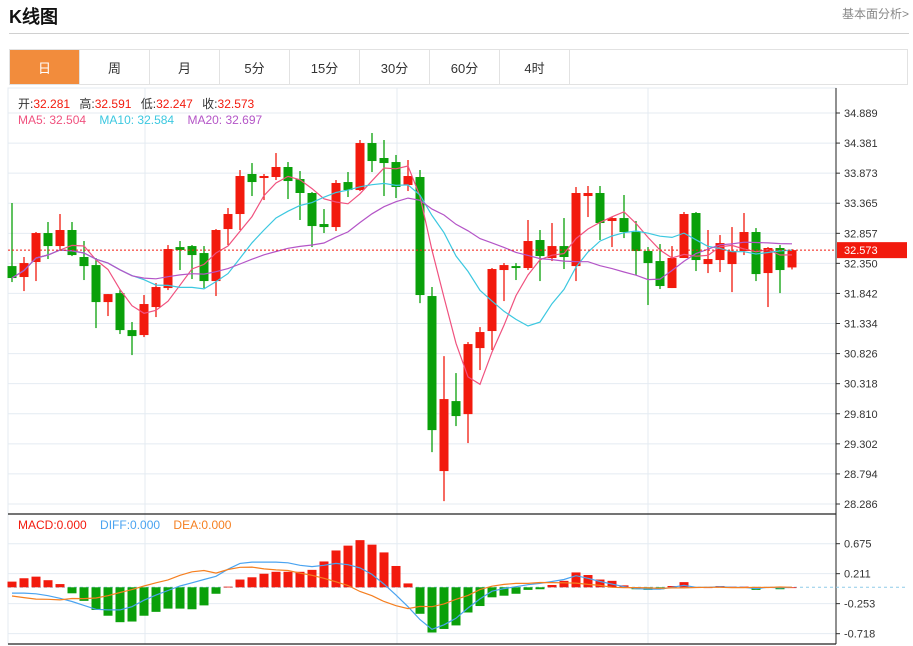 This screenshot has width=913, height=646. What do you see at coordinates (861, 174) in the screenshot?
I see `y-tick-label: 33.873` at bounding box center [861, 174].